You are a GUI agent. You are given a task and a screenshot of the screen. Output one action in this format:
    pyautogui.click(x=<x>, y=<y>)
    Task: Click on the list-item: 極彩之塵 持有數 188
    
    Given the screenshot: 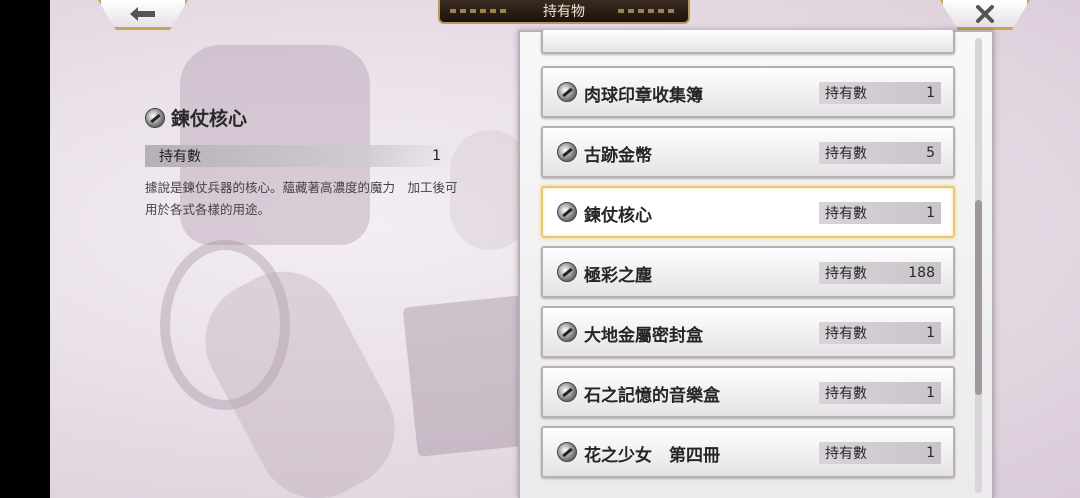 What is the action you would take?
    pyautogui.click(x=748, y=272)
    